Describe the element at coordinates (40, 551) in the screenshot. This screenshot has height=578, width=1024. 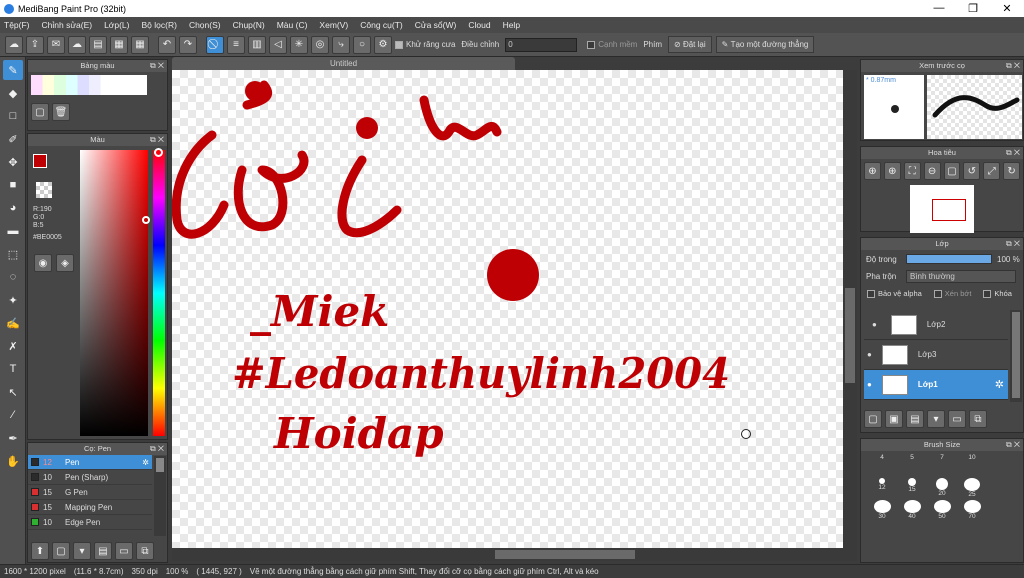
I see `add-brush-icon: ⬆` at that location.